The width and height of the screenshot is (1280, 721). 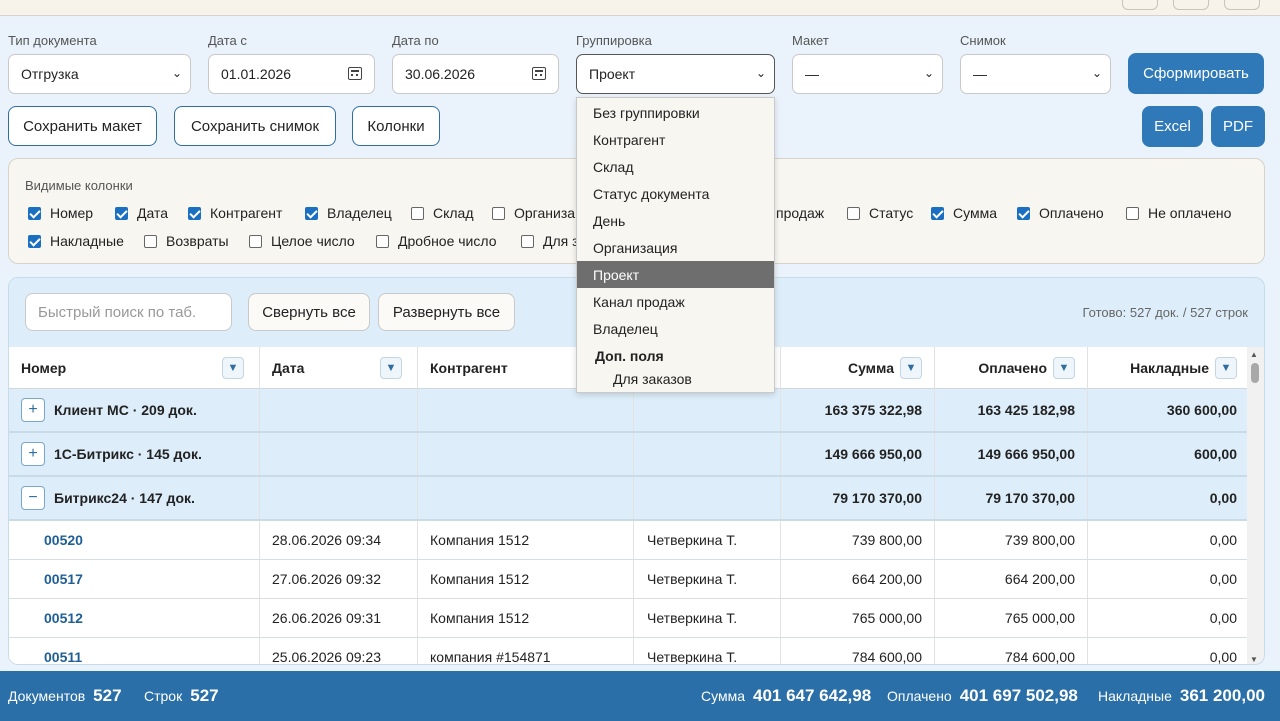 I want to click on header-date: Дата ▼, so click(x=339, y=368).